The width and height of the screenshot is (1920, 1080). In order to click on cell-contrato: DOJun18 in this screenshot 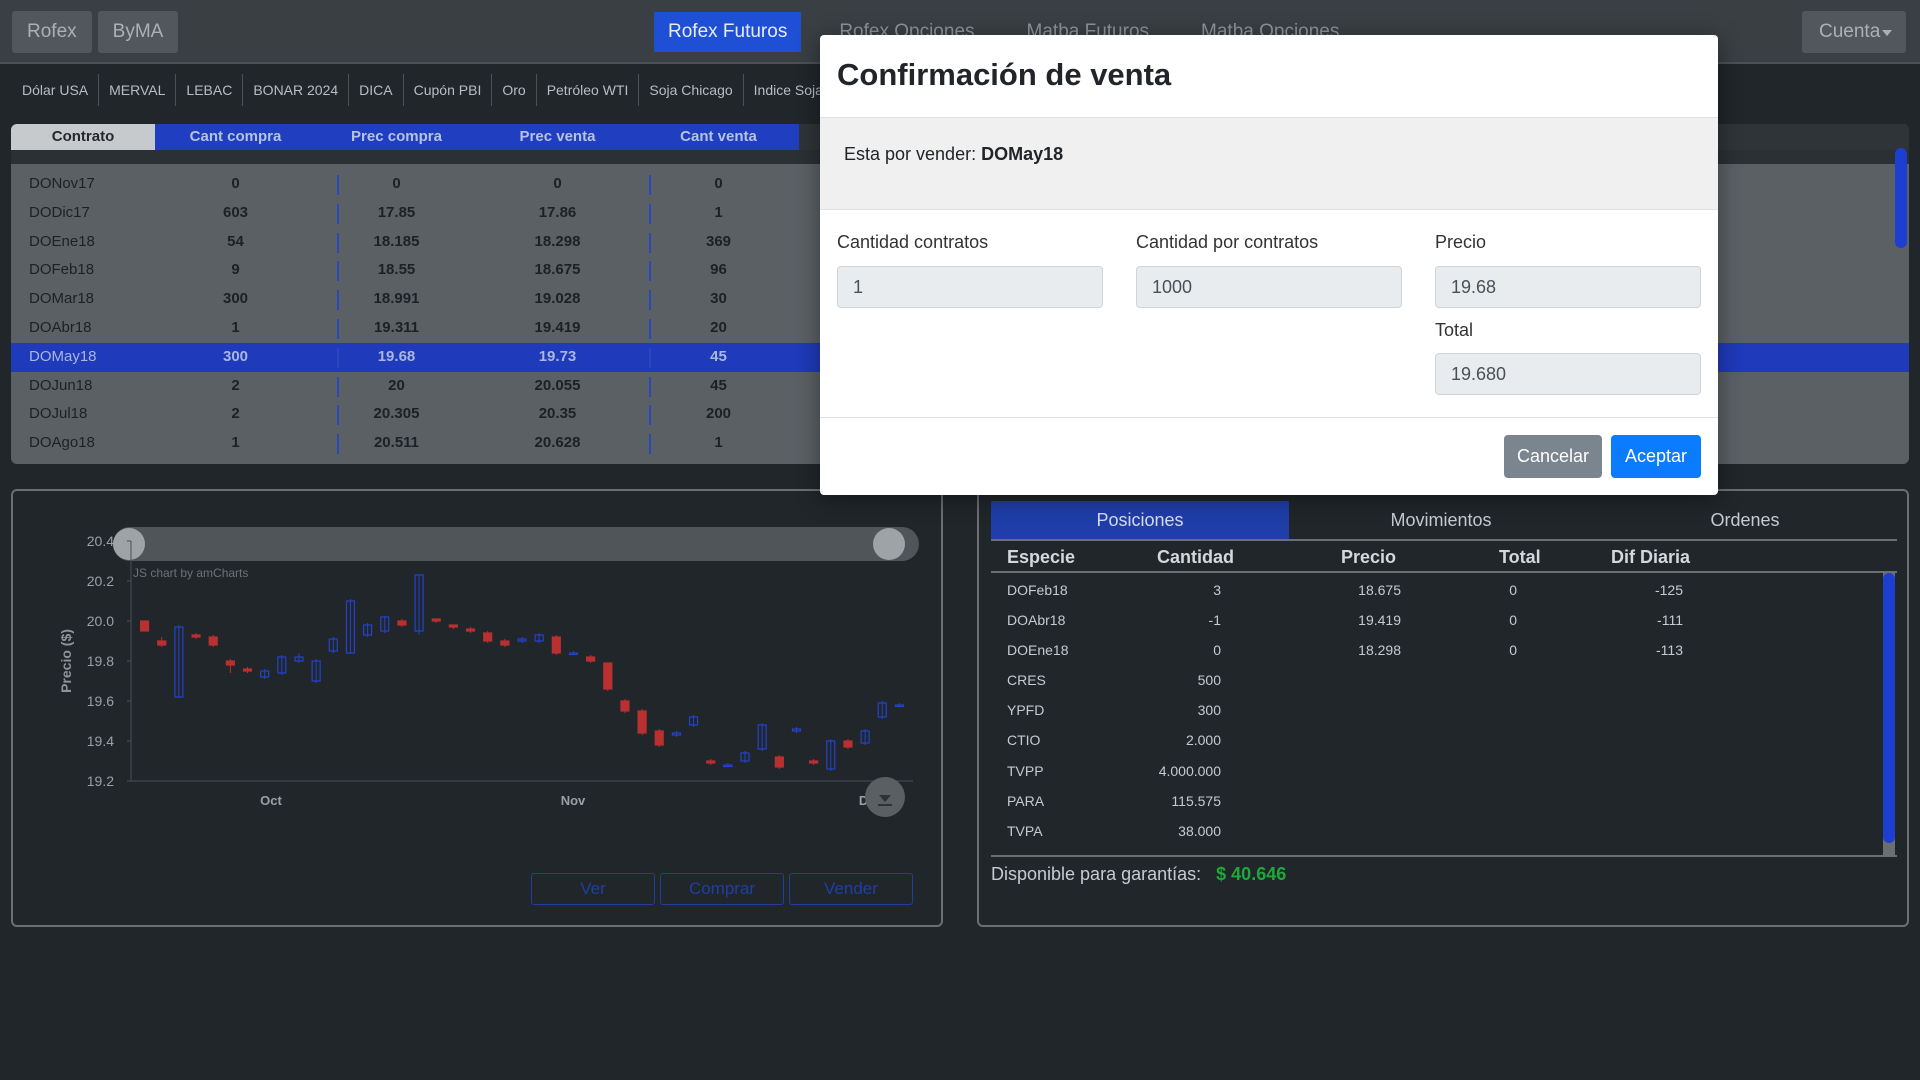, I will do `click(61, 385)`.